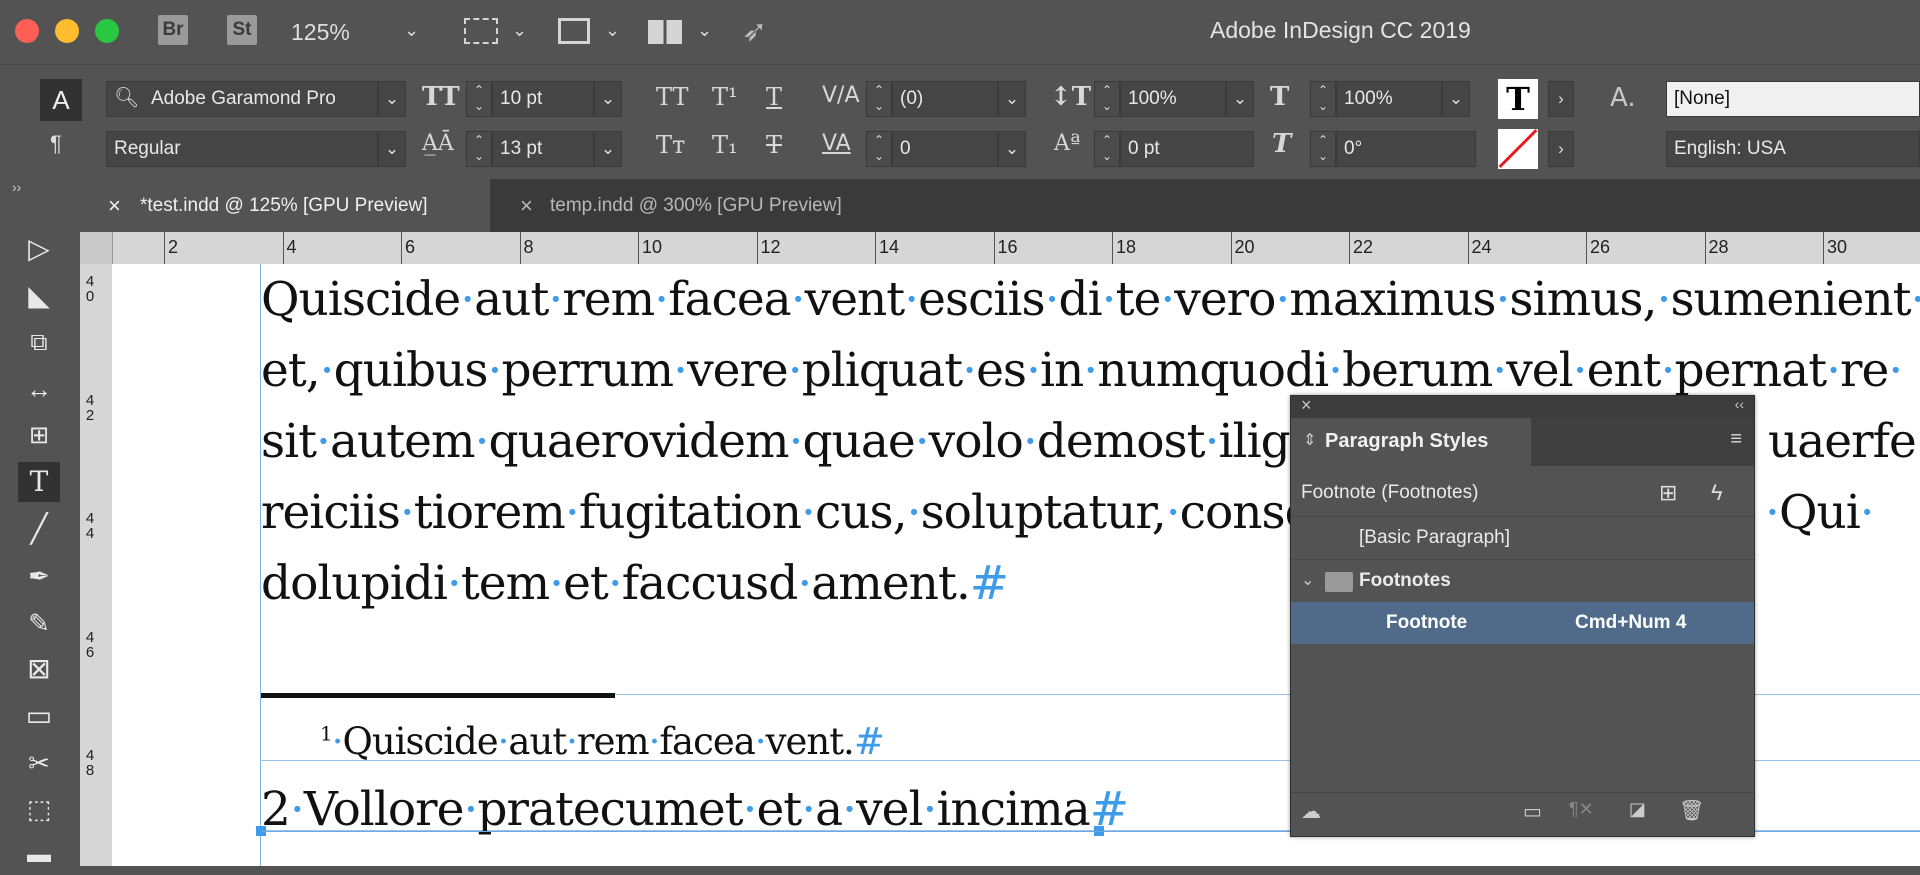 The height and width of the screenshot is (875, 1920). Describe the element at coordinates (39, 249) in the screenshot. I see `selection-tool-icon: ▷` at that location.